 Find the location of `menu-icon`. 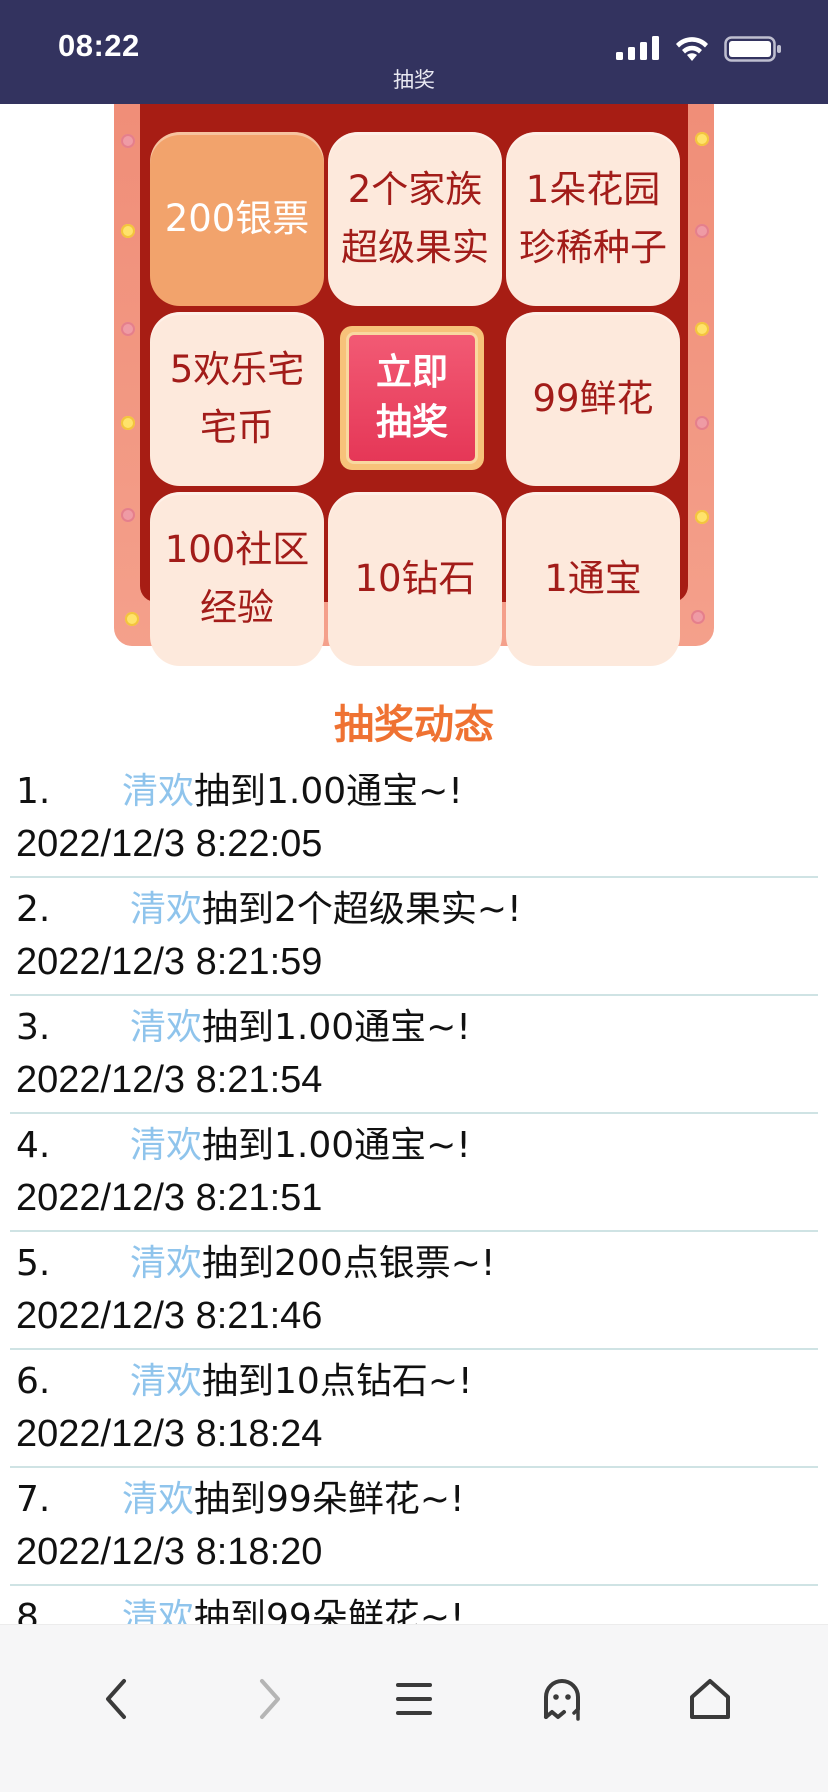

menu-icon is located at coordinates (414, 1699).